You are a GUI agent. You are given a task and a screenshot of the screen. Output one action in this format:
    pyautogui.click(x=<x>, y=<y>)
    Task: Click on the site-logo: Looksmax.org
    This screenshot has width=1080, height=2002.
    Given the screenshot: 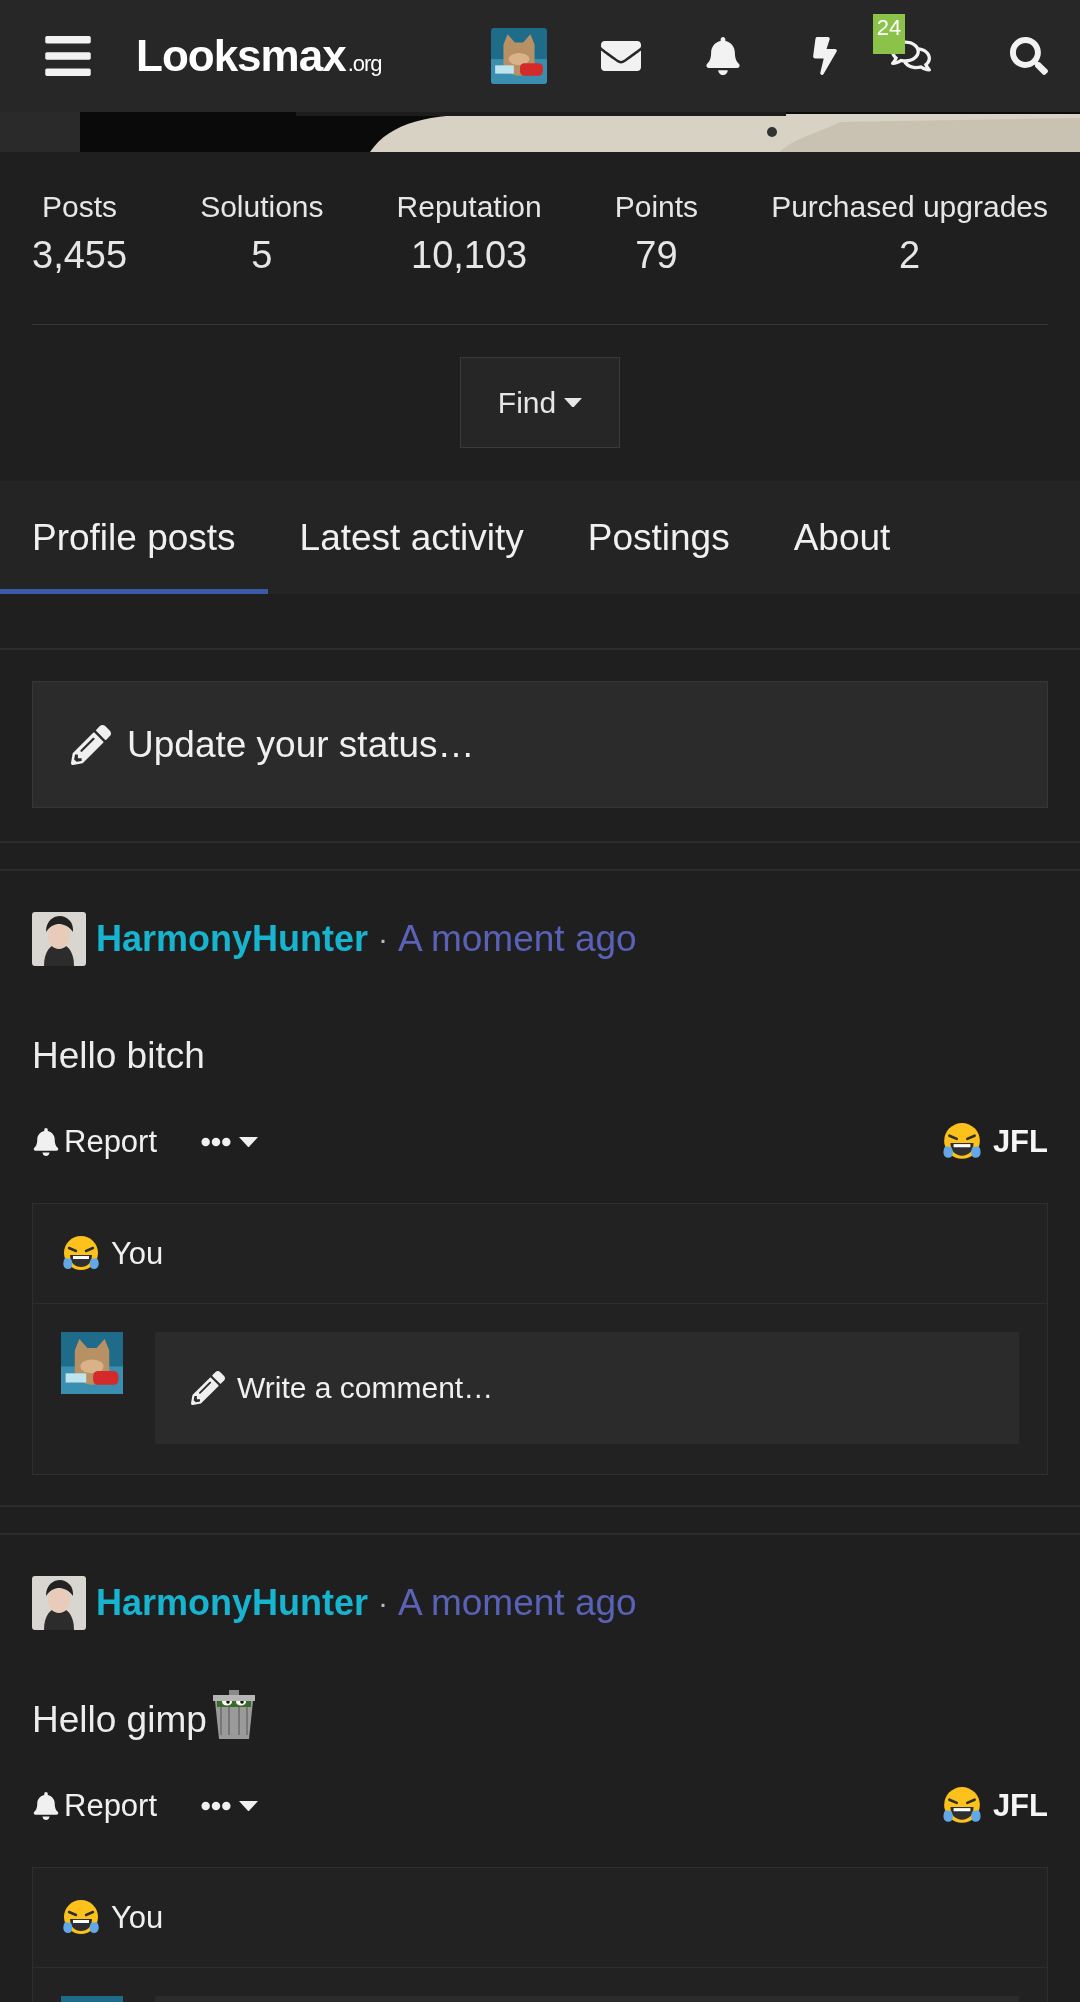 What is the action you would take?
    pyautogui.click(x=259, y=56)
    